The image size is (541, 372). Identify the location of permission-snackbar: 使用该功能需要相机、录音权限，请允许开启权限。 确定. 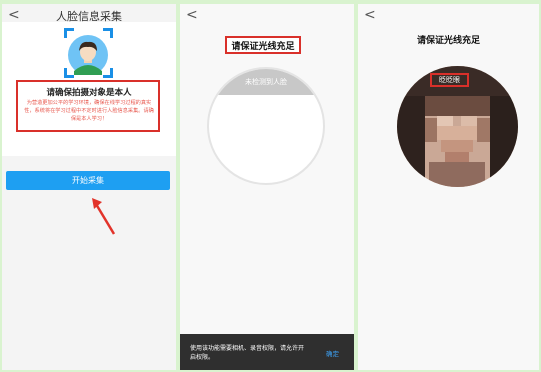
(267, 352).